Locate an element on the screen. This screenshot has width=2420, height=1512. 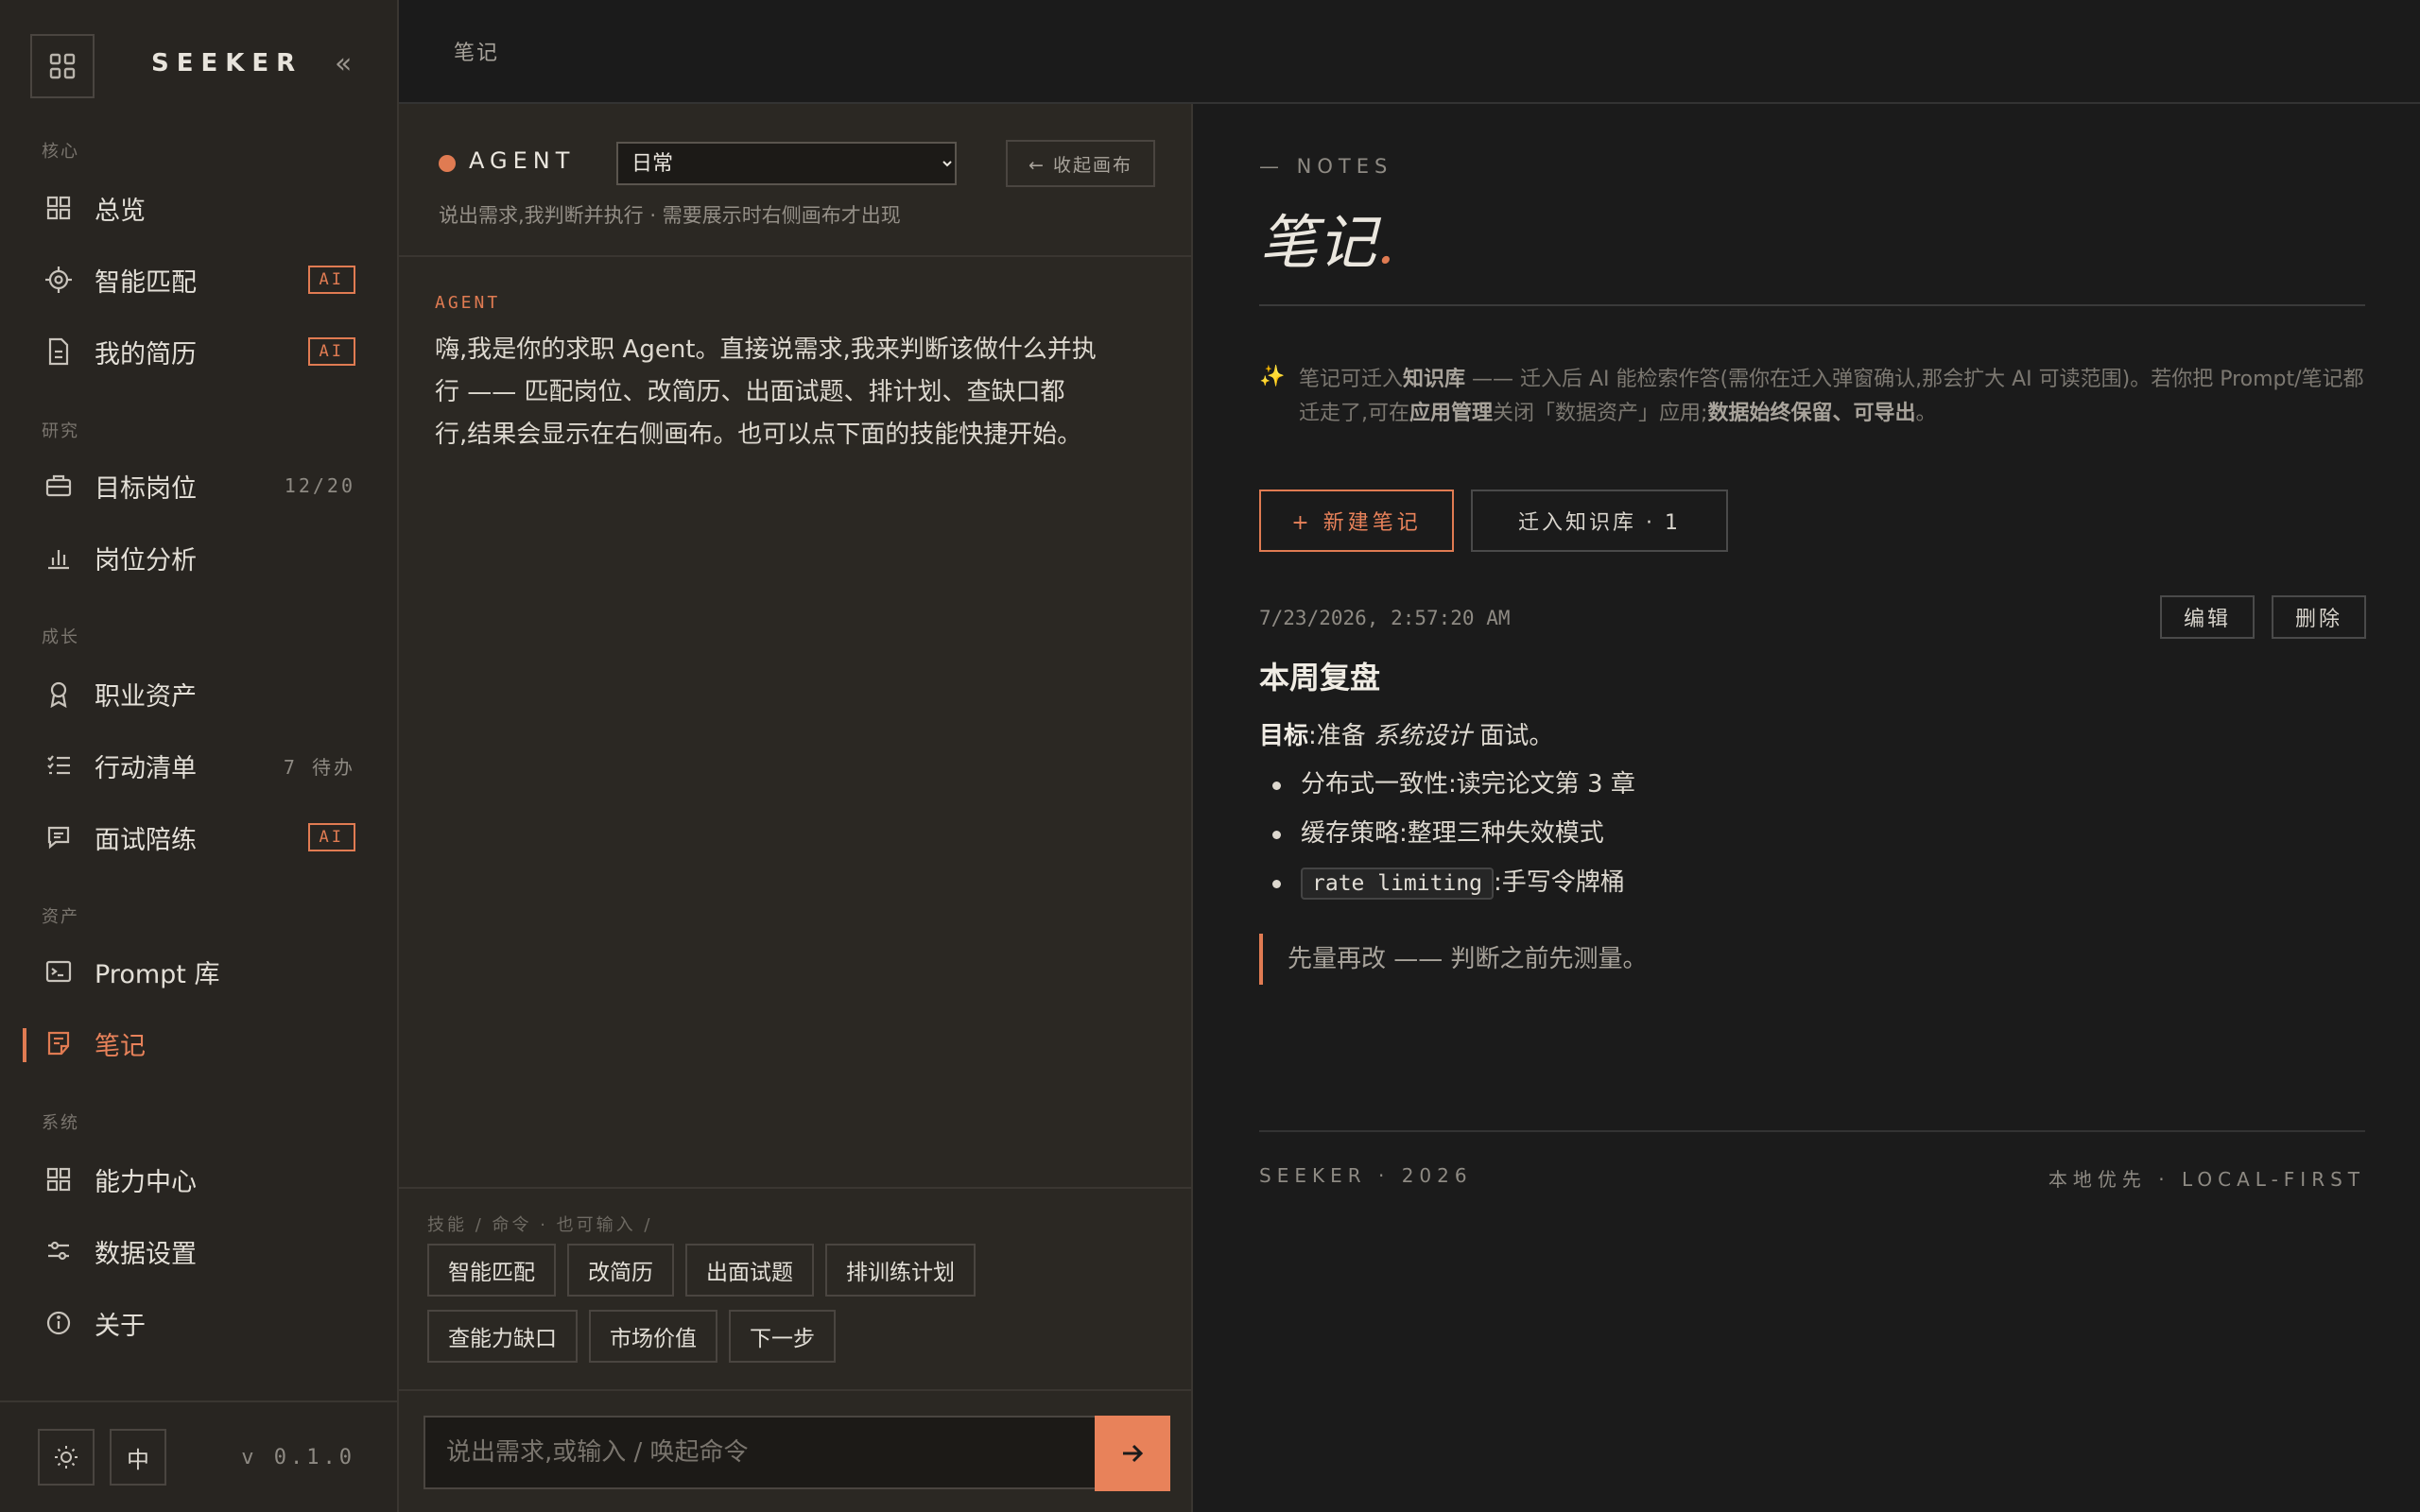
skill-chip-next-step: 下一步 is located at coordinates (782, 1336).